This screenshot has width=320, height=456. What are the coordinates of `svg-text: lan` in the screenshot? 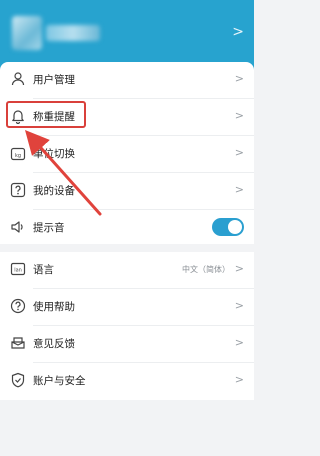 It's located at (18, 271).